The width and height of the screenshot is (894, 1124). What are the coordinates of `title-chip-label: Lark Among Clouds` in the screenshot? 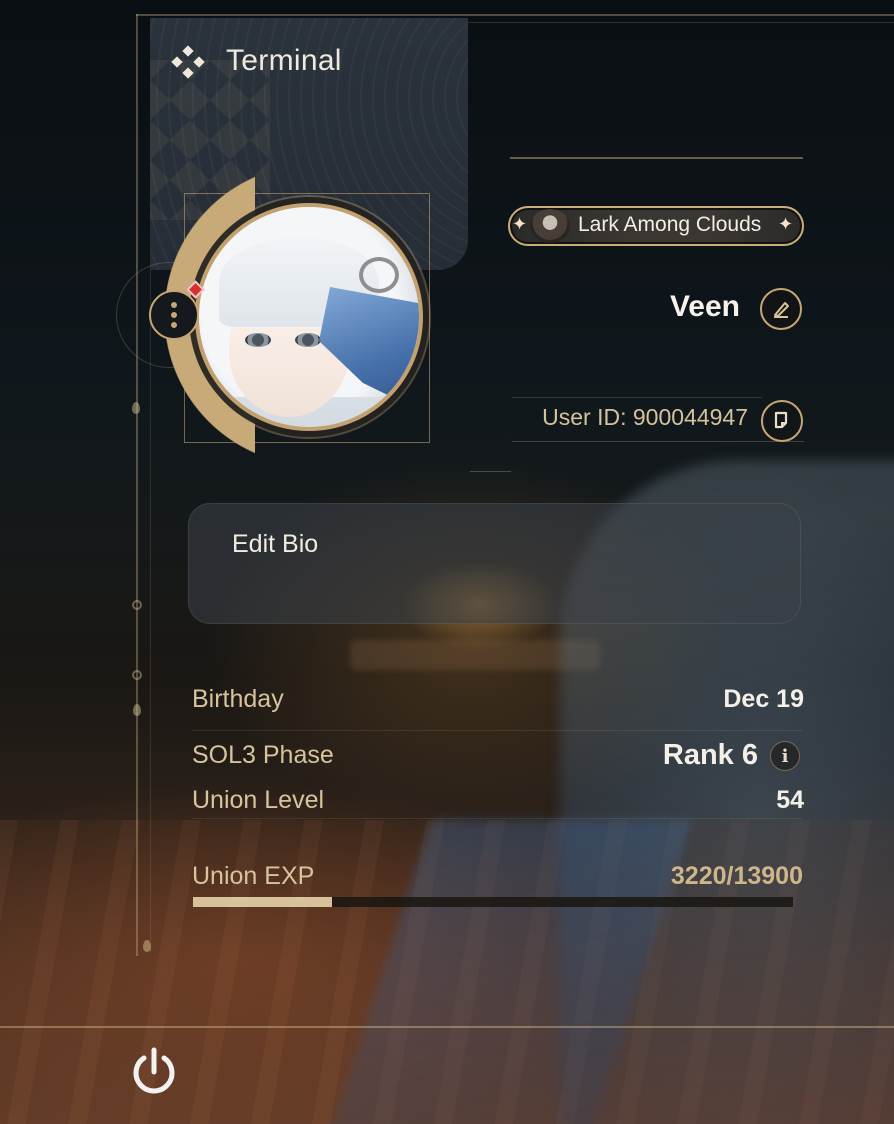 It's located at (669, 225).